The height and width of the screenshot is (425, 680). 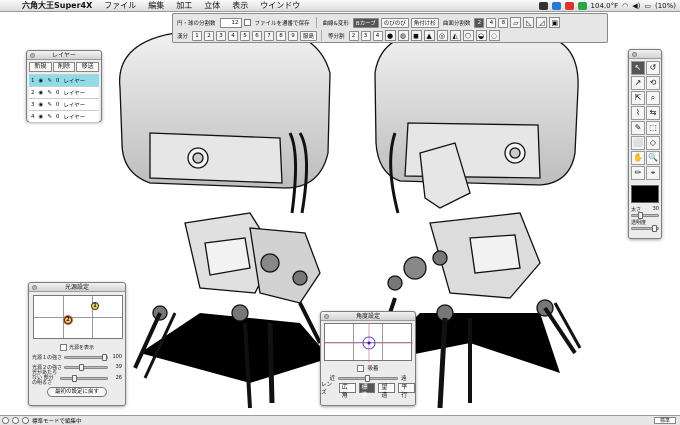 I want to click on distance-slider, so click(x=368, y=378).